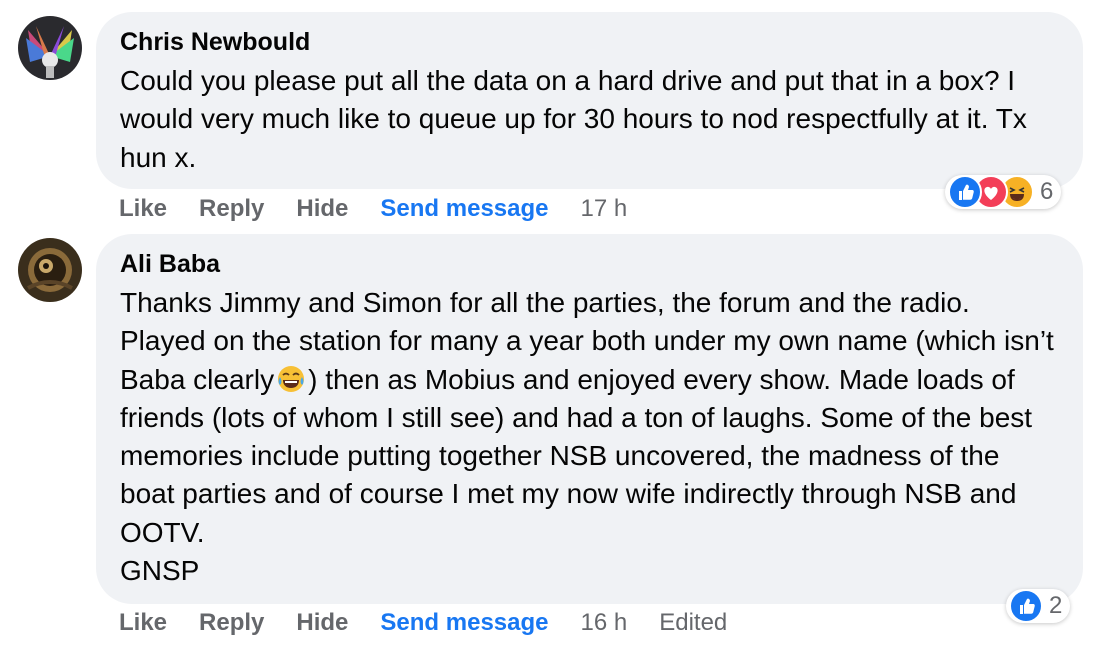 The height and width of the screenshot is (648, 1104). I want to click on comment-signoff: GNSP, so click(160, 571).